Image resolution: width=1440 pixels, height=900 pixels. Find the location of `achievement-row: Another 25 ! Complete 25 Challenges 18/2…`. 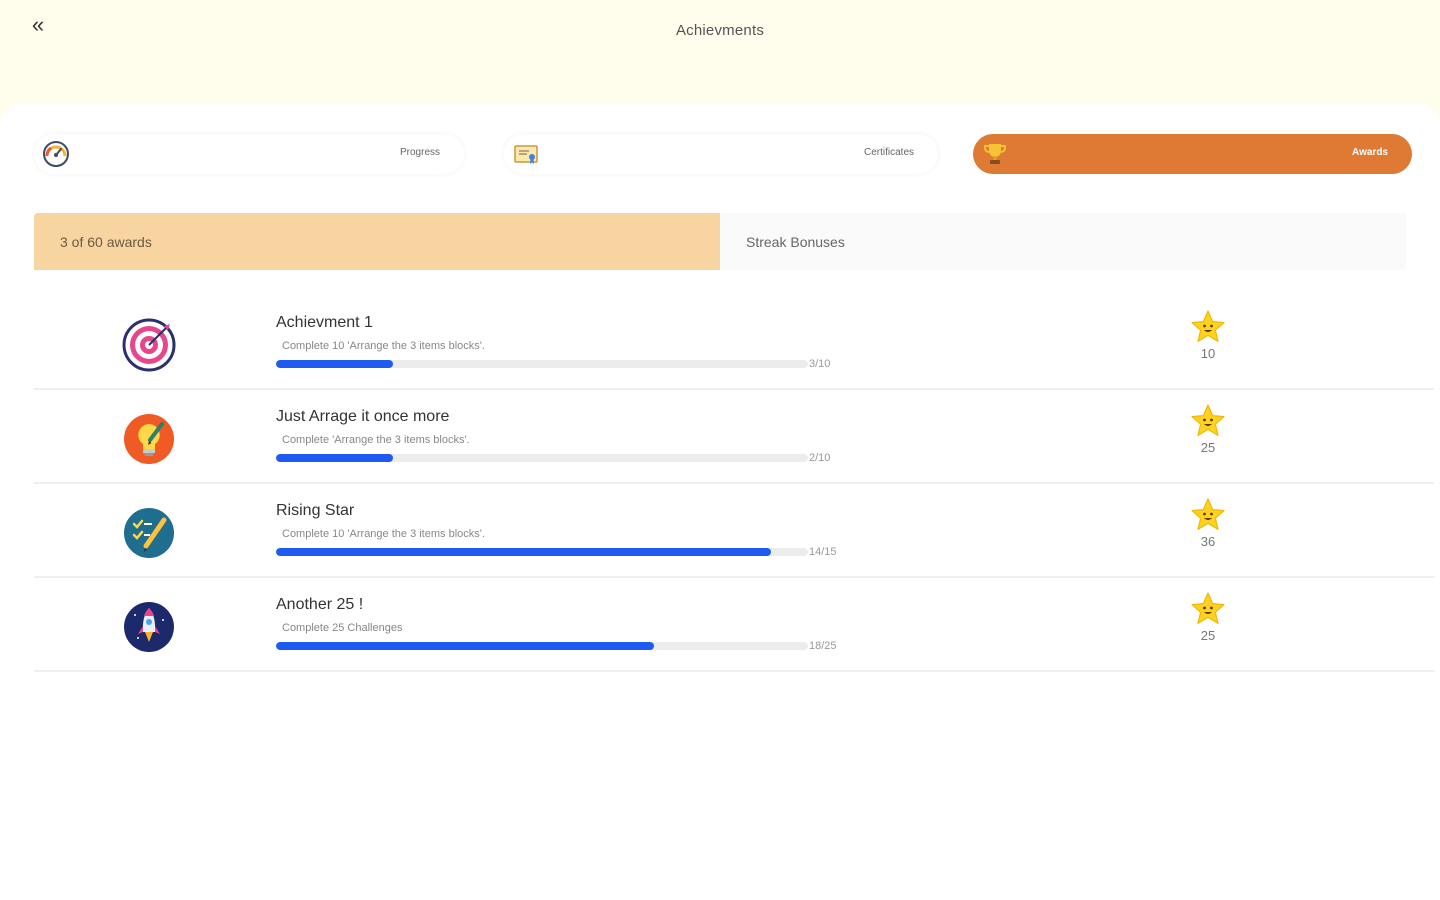

achievement-row: Another 25 ! Complete 25 Challenges 18/2… is located at coordinates (734, 625).